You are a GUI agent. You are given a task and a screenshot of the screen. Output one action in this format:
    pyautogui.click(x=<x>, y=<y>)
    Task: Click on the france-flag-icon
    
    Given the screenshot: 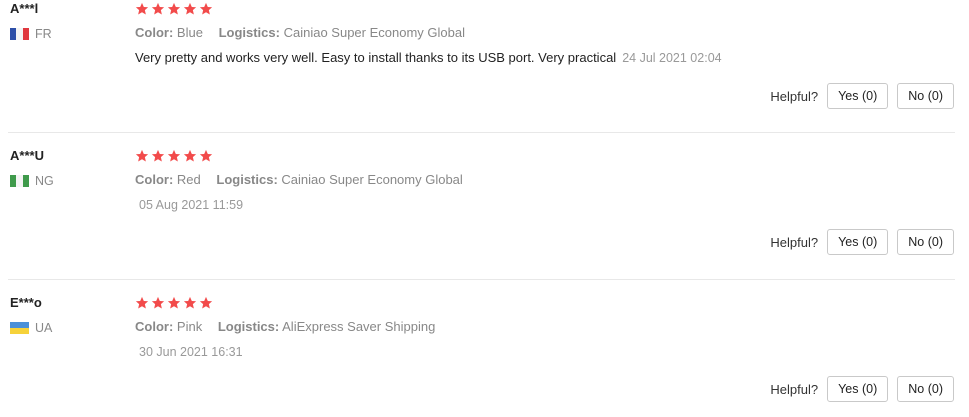 What is the action you would take?
    pyautogui.click(x=19, y=34)
    